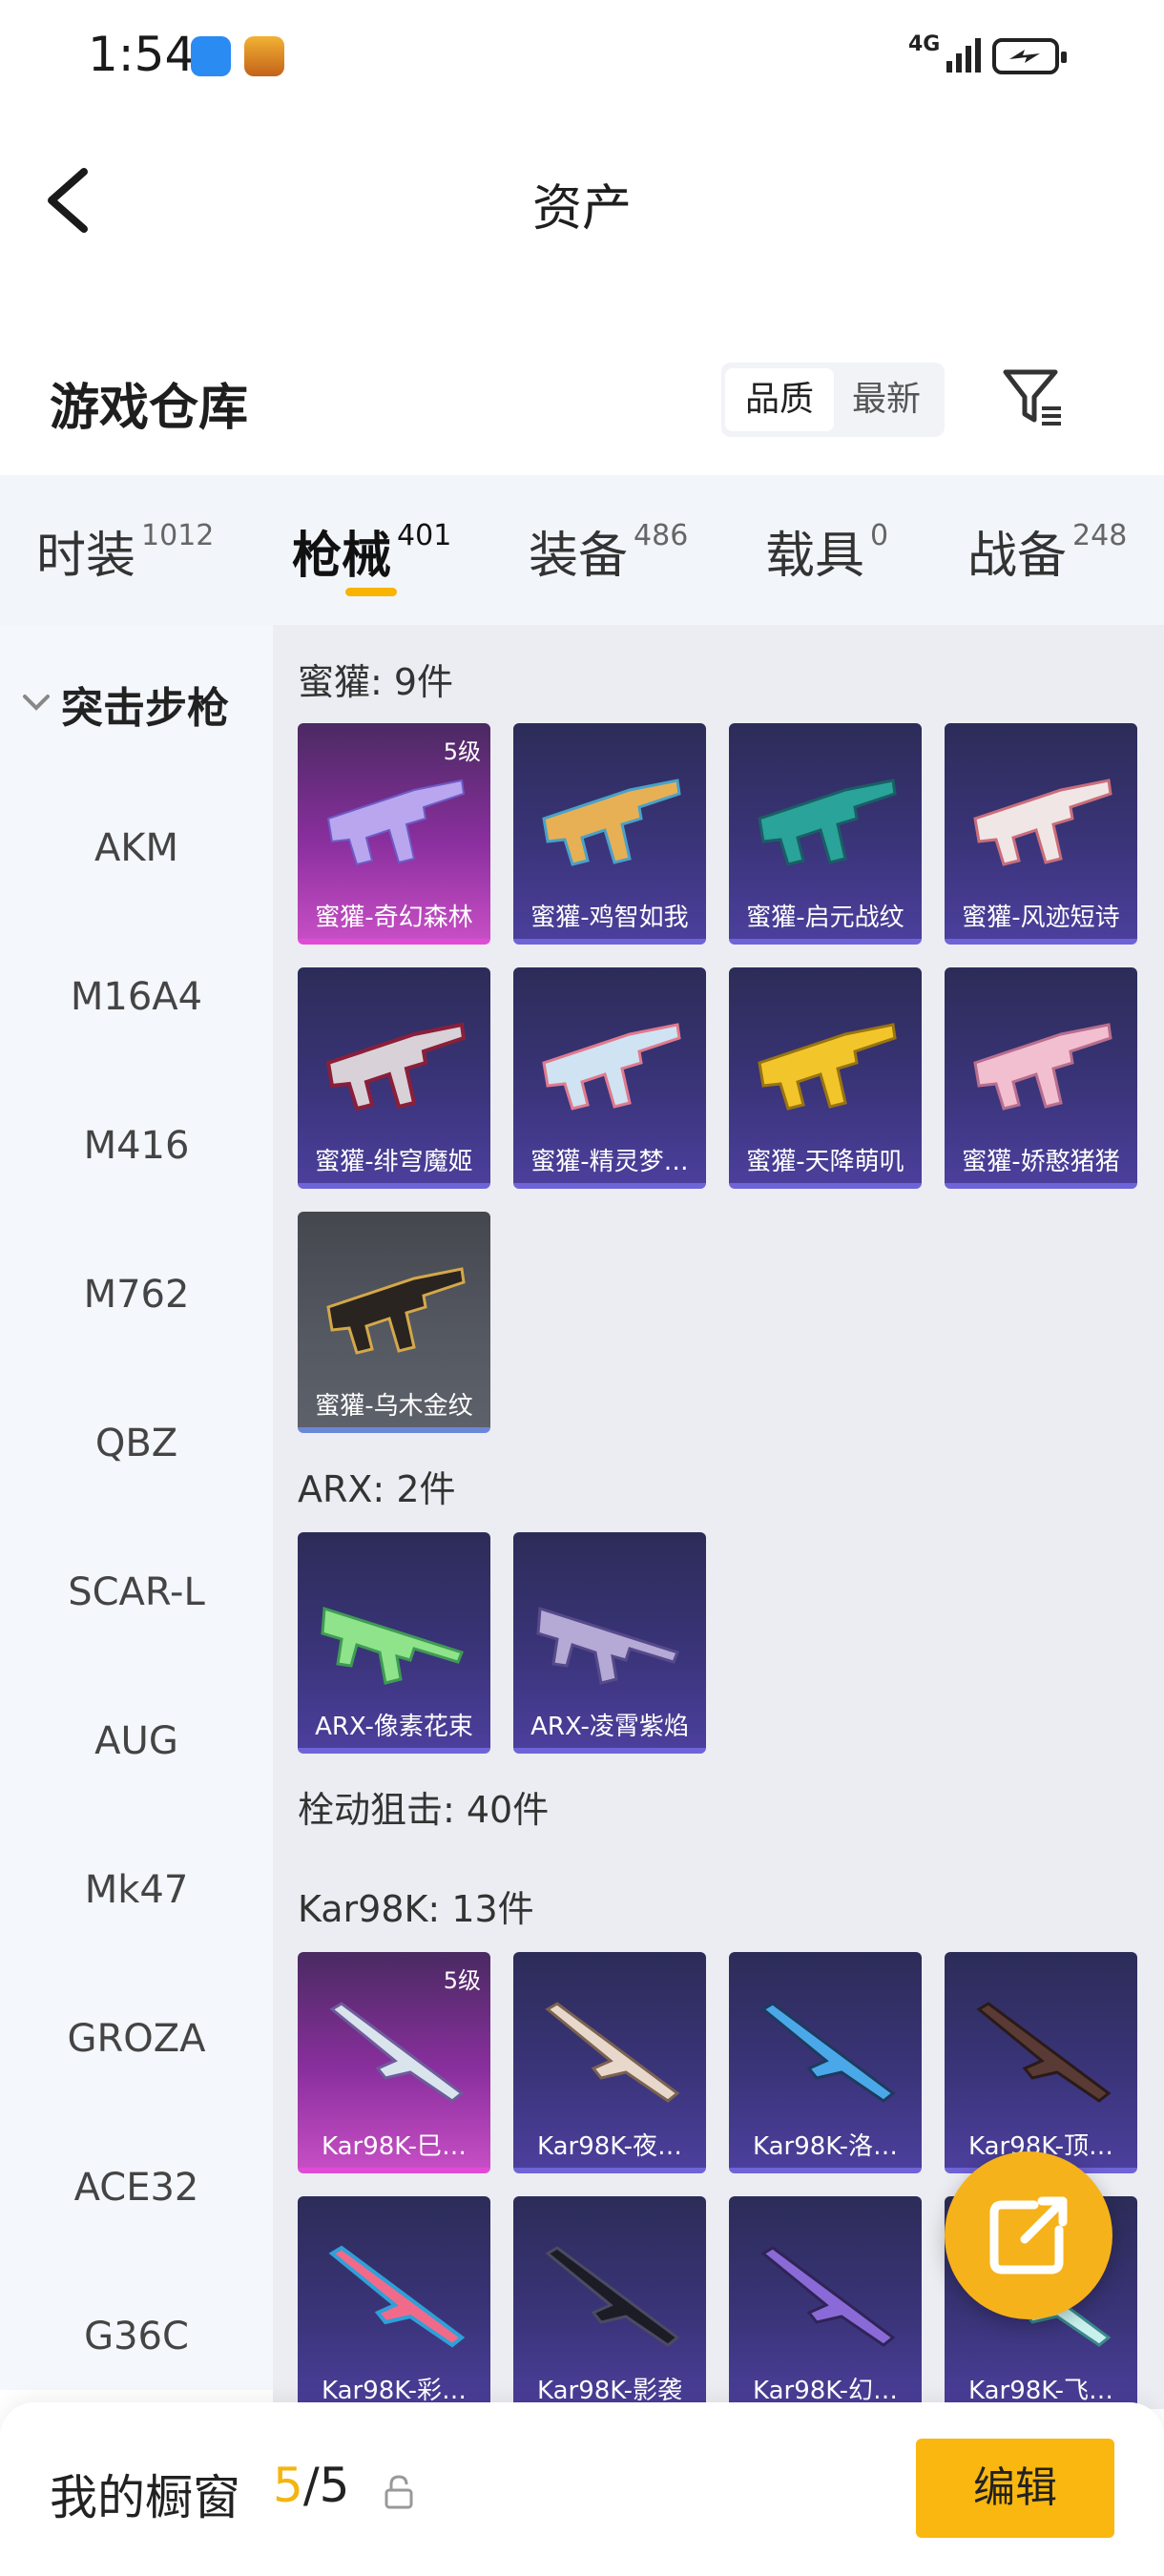 This screenshot has width=1164, height=2576. What do you see at coordinates (394, 834) in the screenshot?
I see `item-card: 5级 蜜獾-奇幻森林` at bounding box center [394, 834].